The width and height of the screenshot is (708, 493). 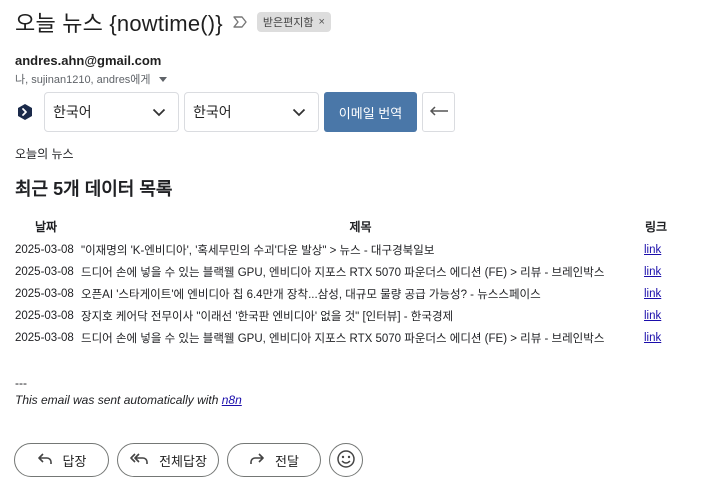 I want to click on n8n-link: n8n, so click(x=232, y=400).